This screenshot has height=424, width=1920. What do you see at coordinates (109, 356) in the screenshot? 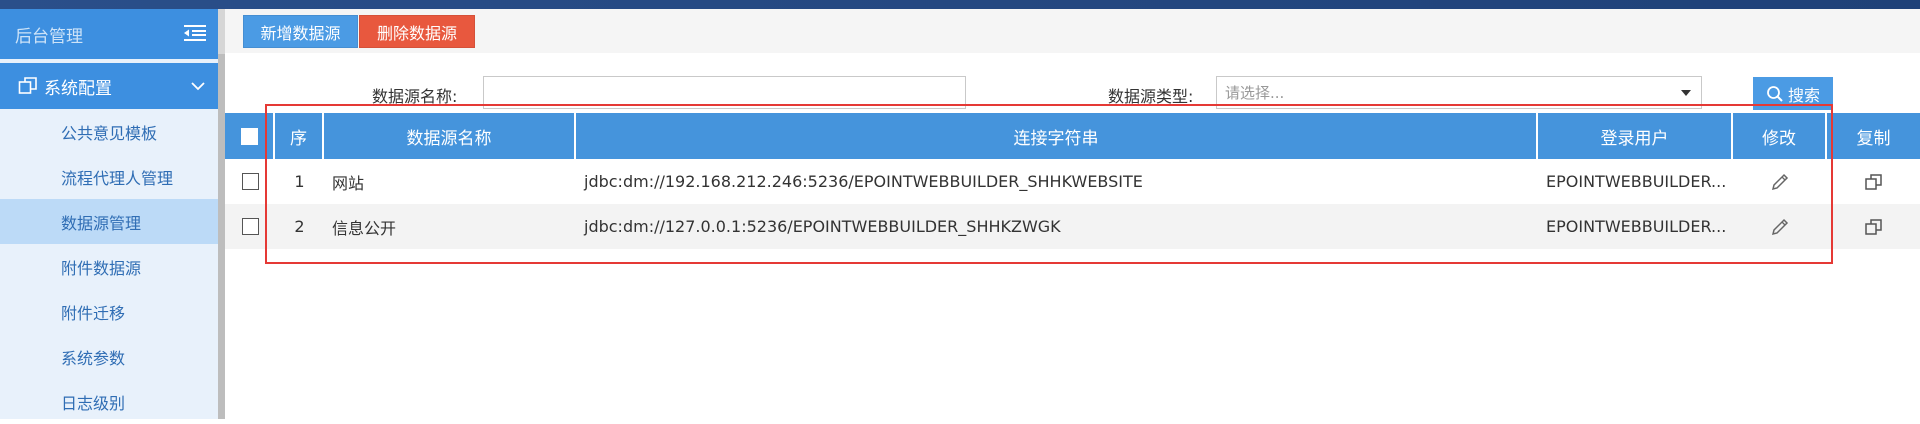
I see `sidebar-item-system-params: 系统参数` at bounding box center [109, 356].